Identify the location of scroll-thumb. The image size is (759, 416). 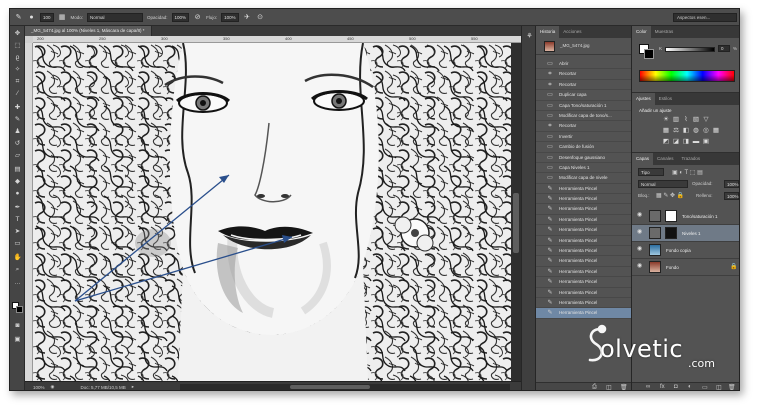
(516, 223).